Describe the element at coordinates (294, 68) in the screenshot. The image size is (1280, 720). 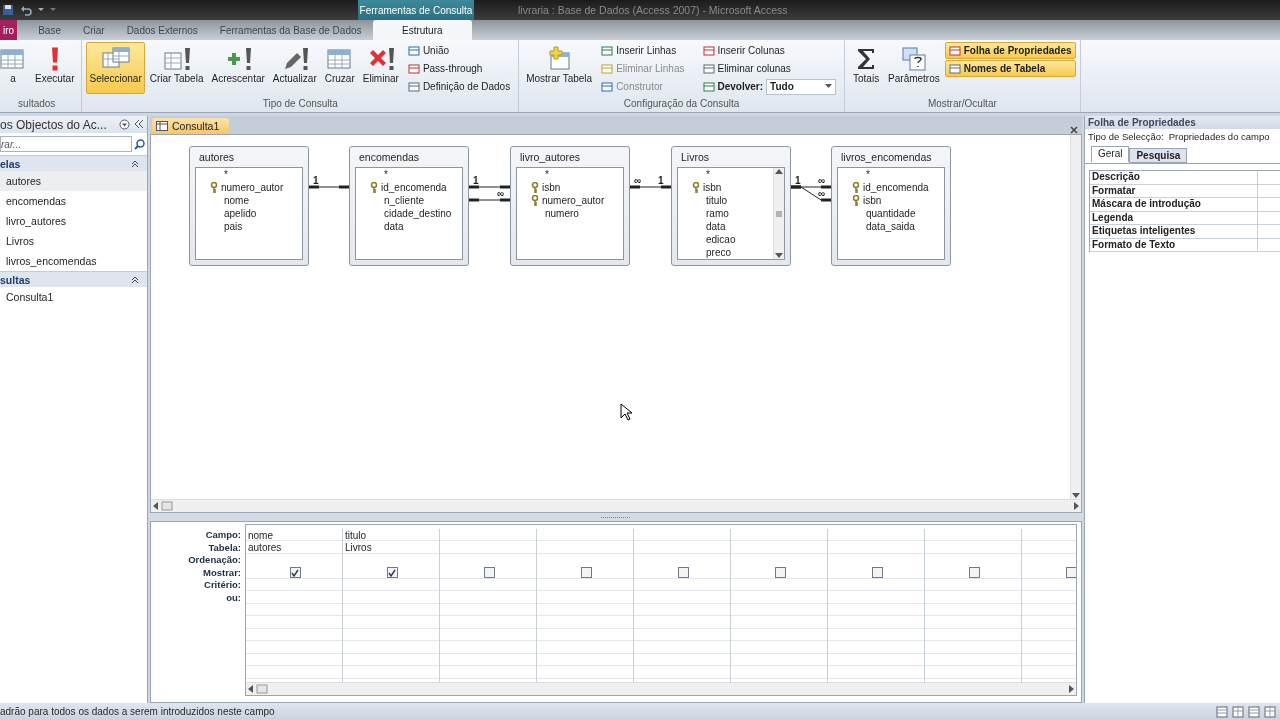
I see `ribbon-button: Actualizar` at that location.